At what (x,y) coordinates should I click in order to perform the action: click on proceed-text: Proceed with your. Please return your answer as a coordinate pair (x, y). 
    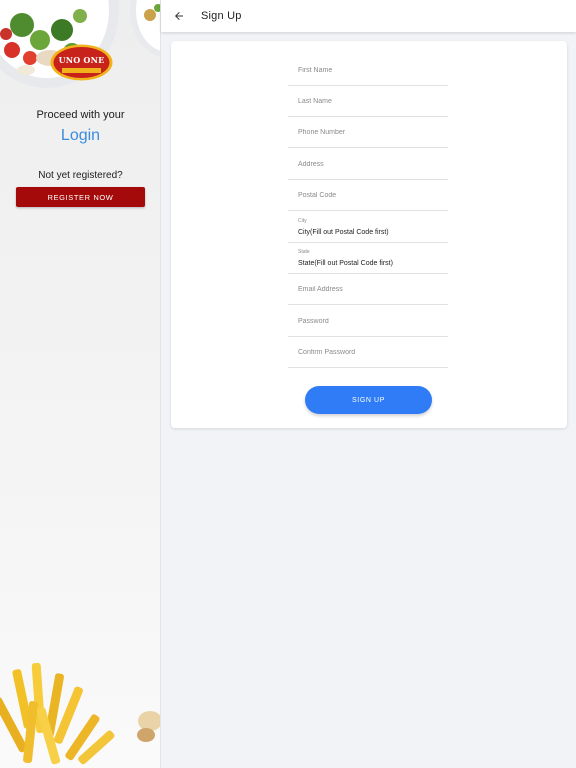
    Looking at the image, I should click on (80, 115).